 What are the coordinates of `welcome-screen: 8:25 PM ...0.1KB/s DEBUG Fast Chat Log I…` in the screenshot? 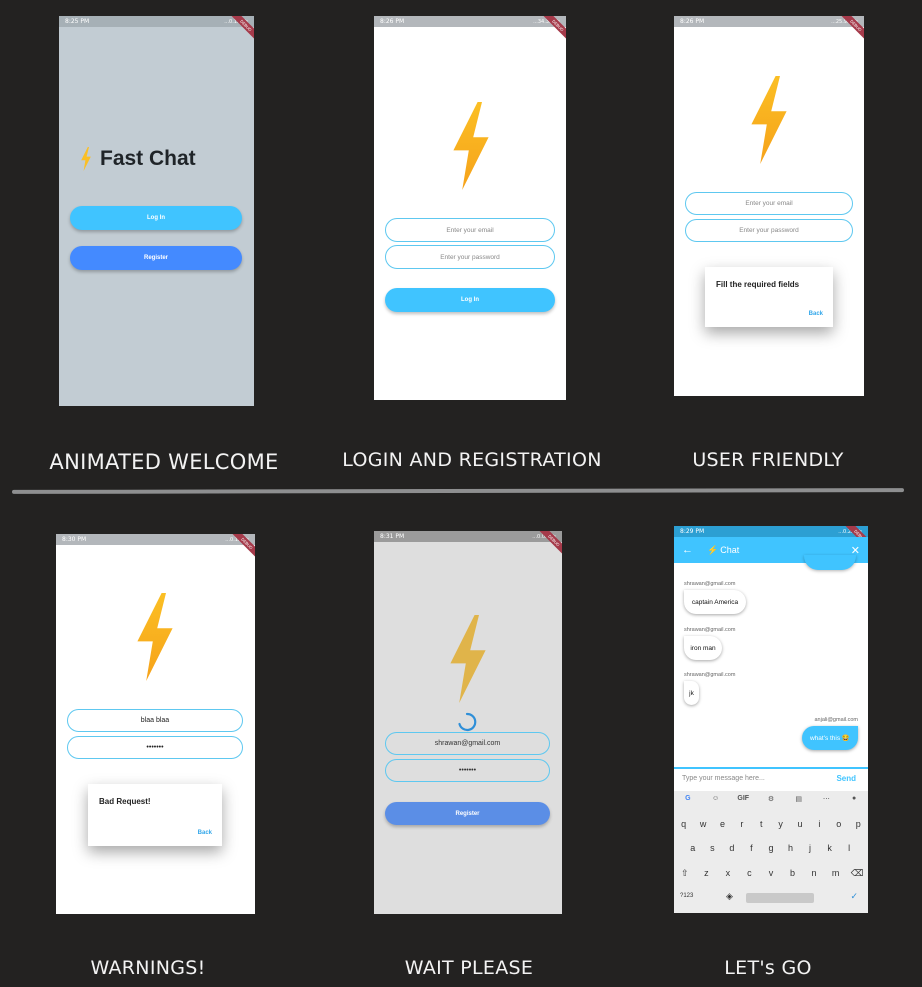 It's located at (156, 211).